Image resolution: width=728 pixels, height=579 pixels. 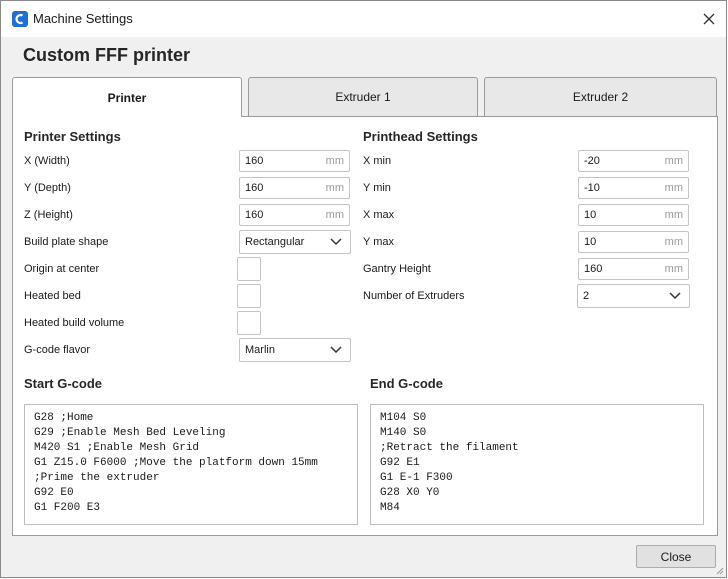 What do you see at coordinates (275, 242) in the screenshot?
I see `build-plate-shape-value: Rectangular` at bounding box center [275, 242].